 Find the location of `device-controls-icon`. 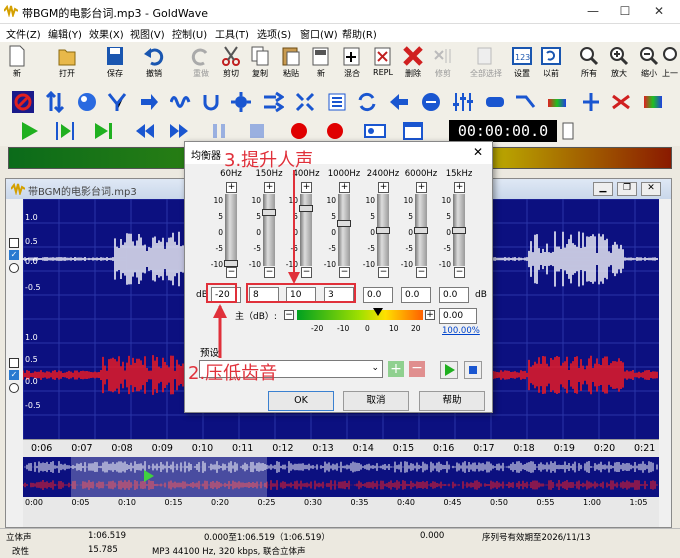

device-controls-icon is located at coordinates (375, 131).